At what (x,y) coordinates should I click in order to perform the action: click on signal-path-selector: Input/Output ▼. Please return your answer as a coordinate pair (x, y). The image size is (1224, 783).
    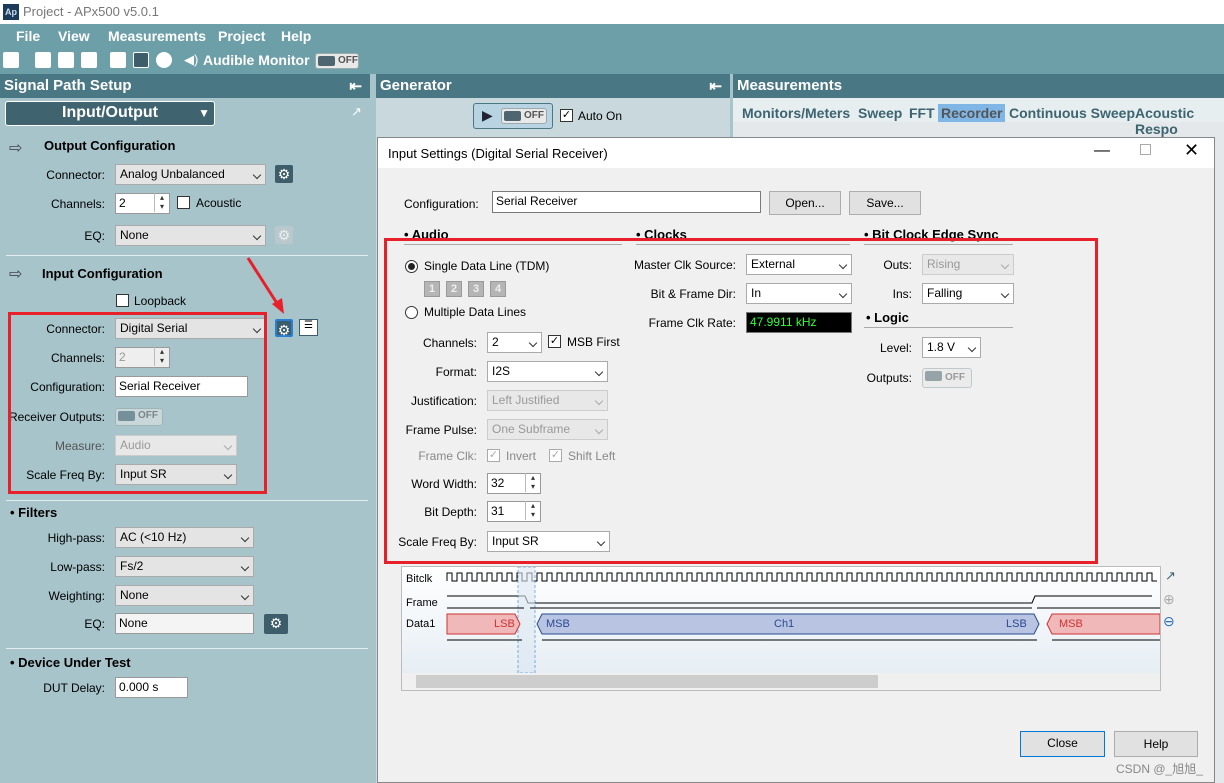
    Looking at the image, I should click on (110, 113).